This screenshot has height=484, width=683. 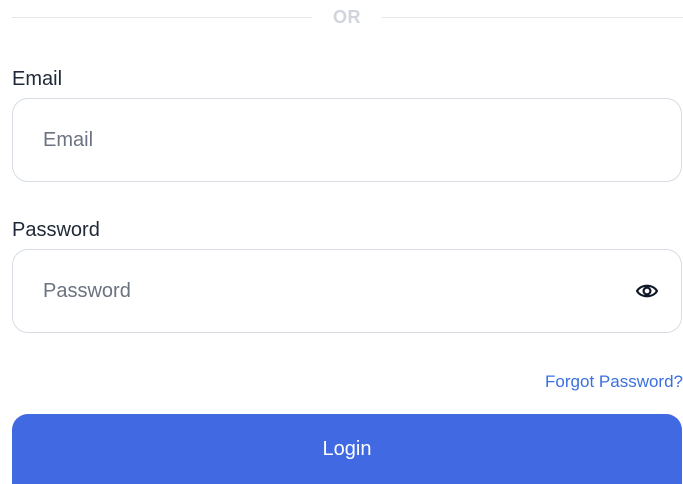 I want to click on divider-line-left, so click(x=162, y=17).